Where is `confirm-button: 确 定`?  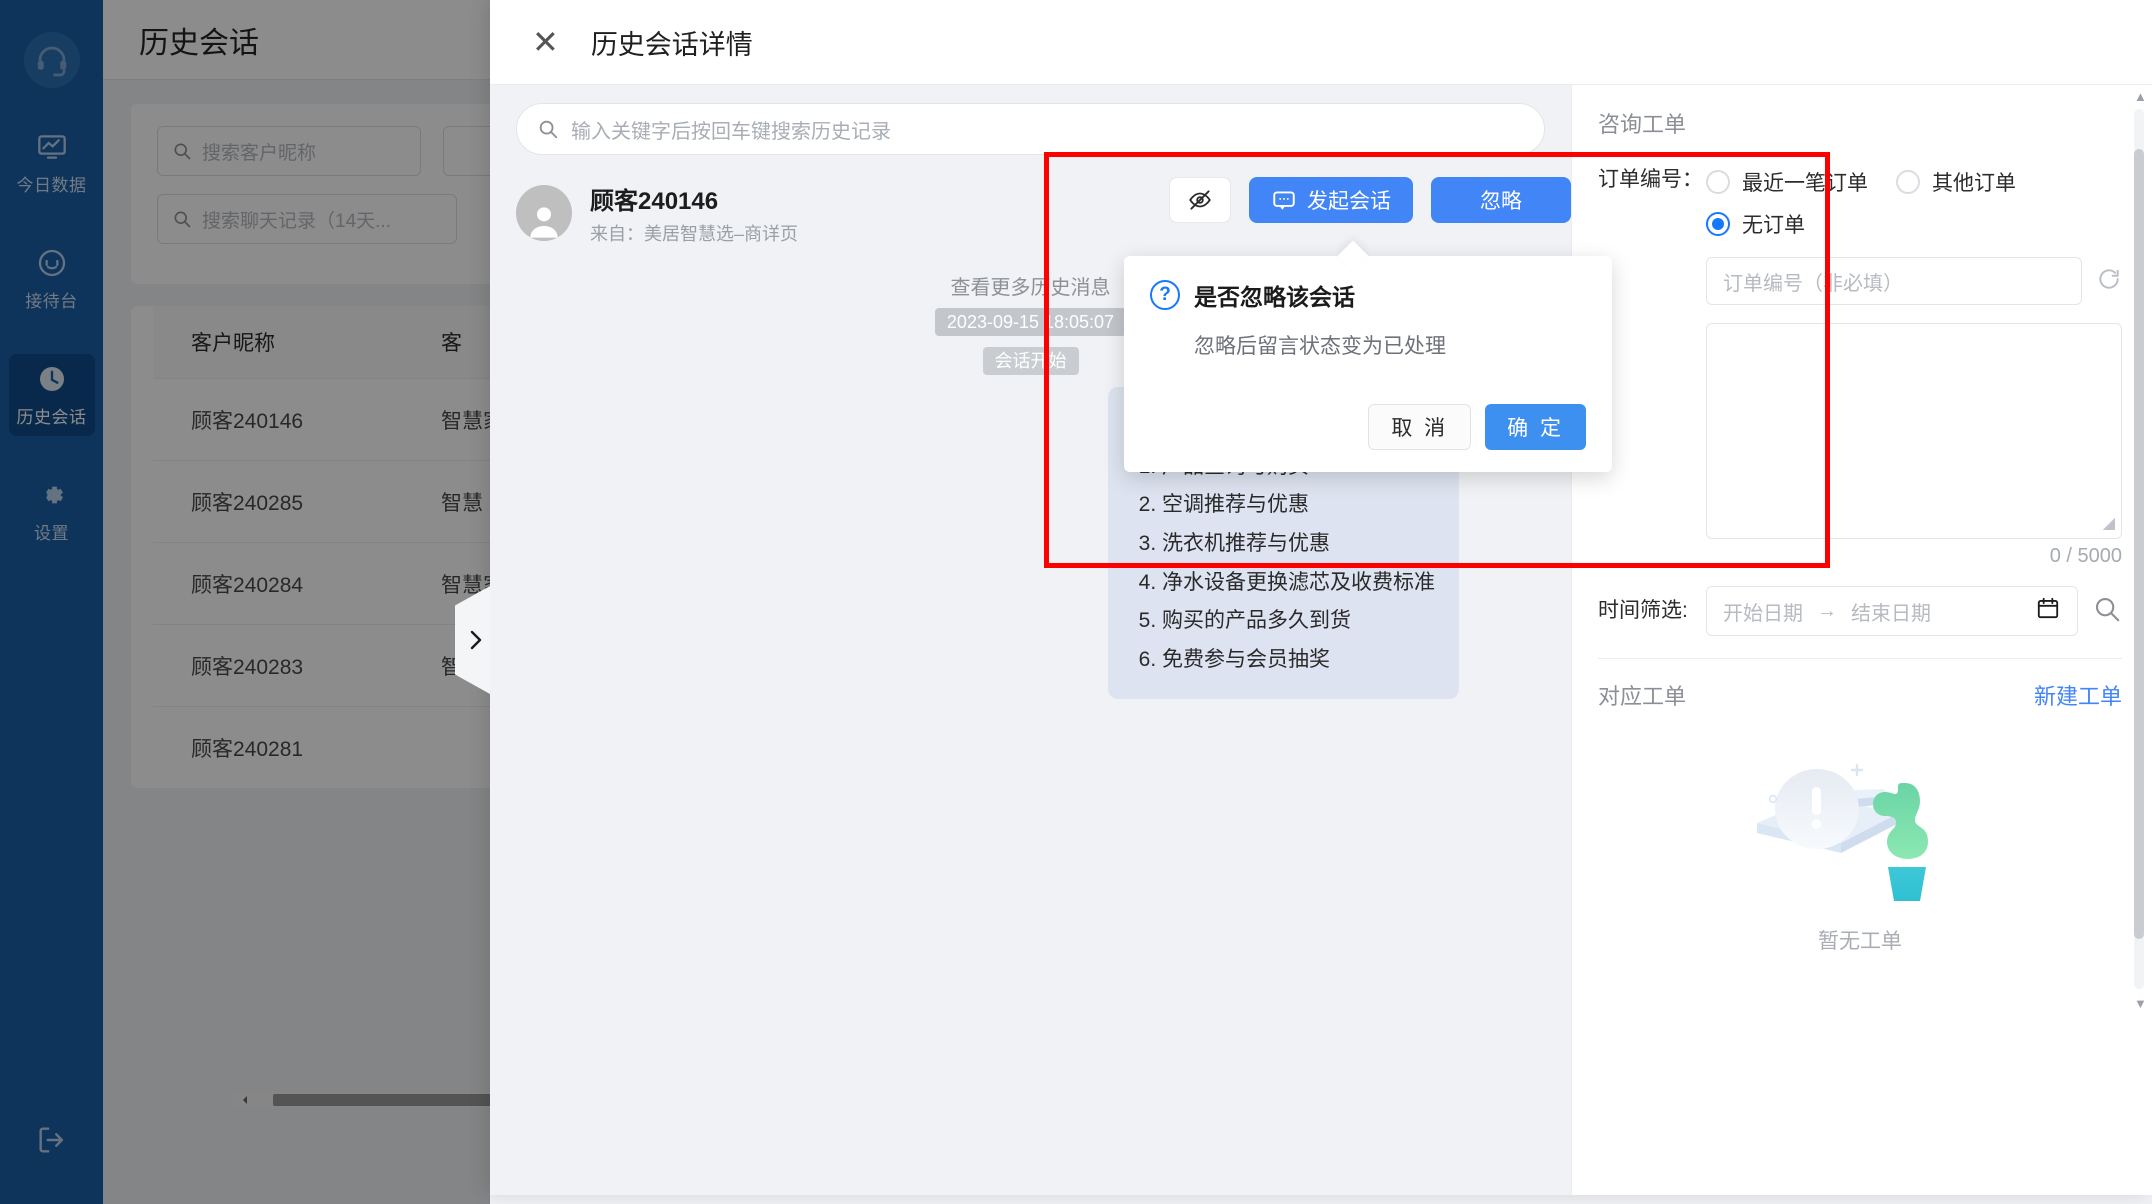
confirm-button: 确 定 is located at coordinates (1535, 427).